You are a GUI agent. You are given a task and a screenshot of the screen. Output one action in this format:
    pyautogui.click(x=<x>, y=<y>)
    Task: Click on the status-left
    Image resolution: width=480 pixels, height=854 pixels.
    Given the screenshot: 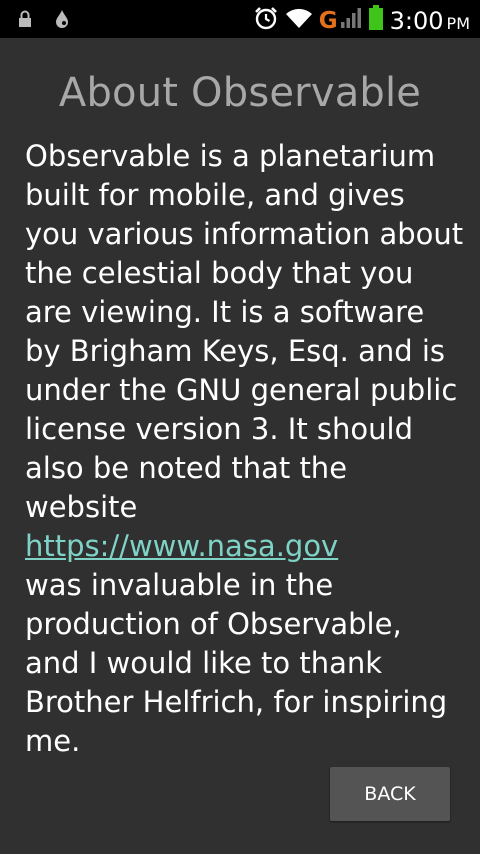 What is the action you would take?
    pyautogui.click(x=44, y=21)
    